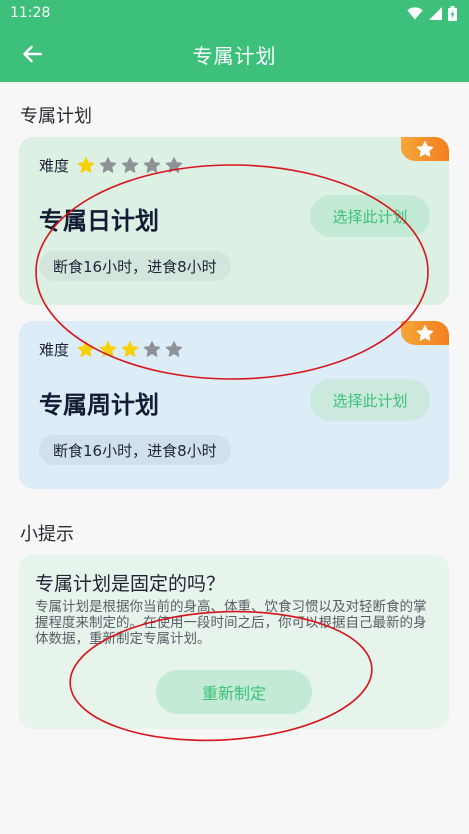 The image size is (469, 834). What do you see at coordinates (415, 12) in the screenshot?
I see `wifi-icon` at bounding box center [415, 12].